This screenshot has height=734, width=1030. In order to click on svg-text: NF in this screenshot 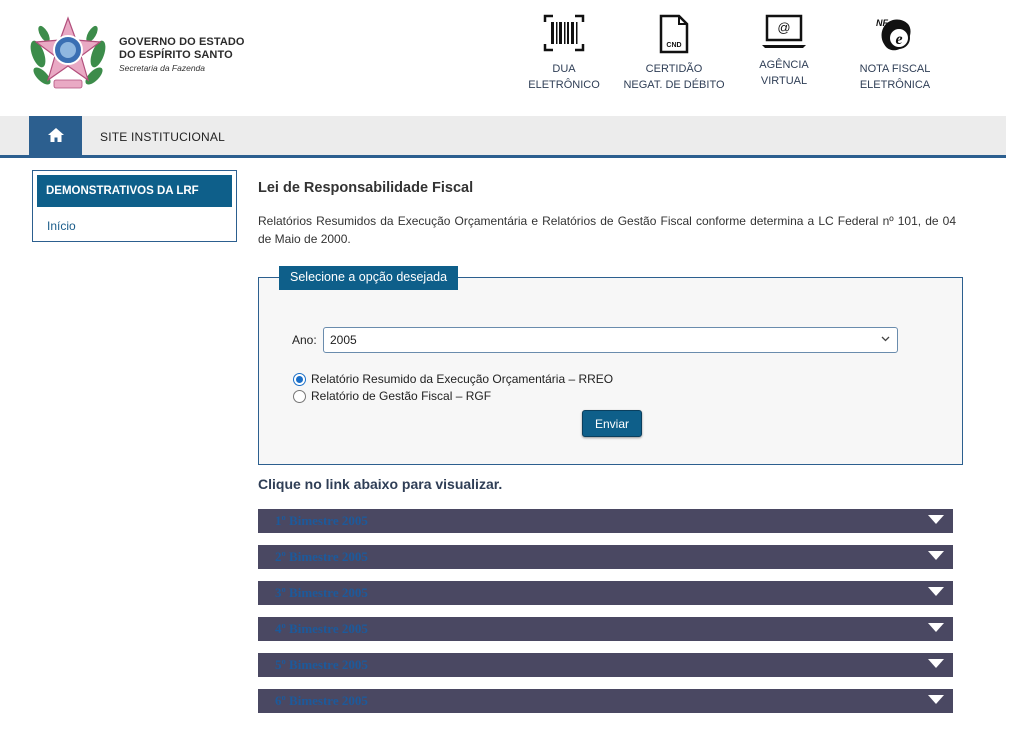, I will do `click(882, 23)`.